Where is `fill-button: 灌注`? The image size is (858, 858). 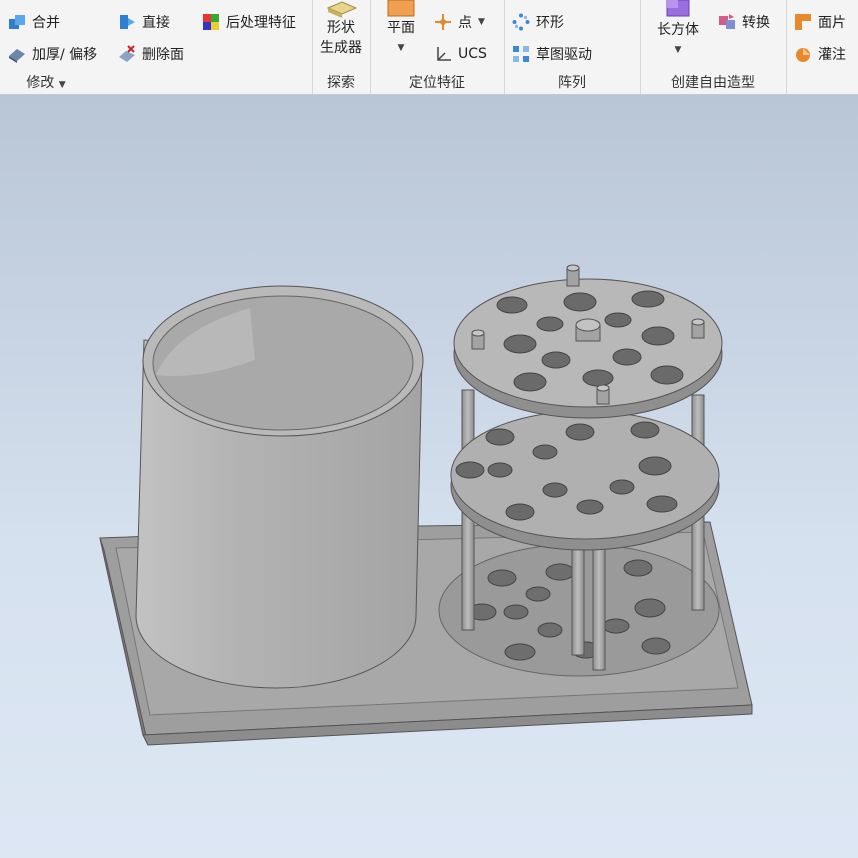
fill-button: 灌注 is located at coordinates (820, 54).